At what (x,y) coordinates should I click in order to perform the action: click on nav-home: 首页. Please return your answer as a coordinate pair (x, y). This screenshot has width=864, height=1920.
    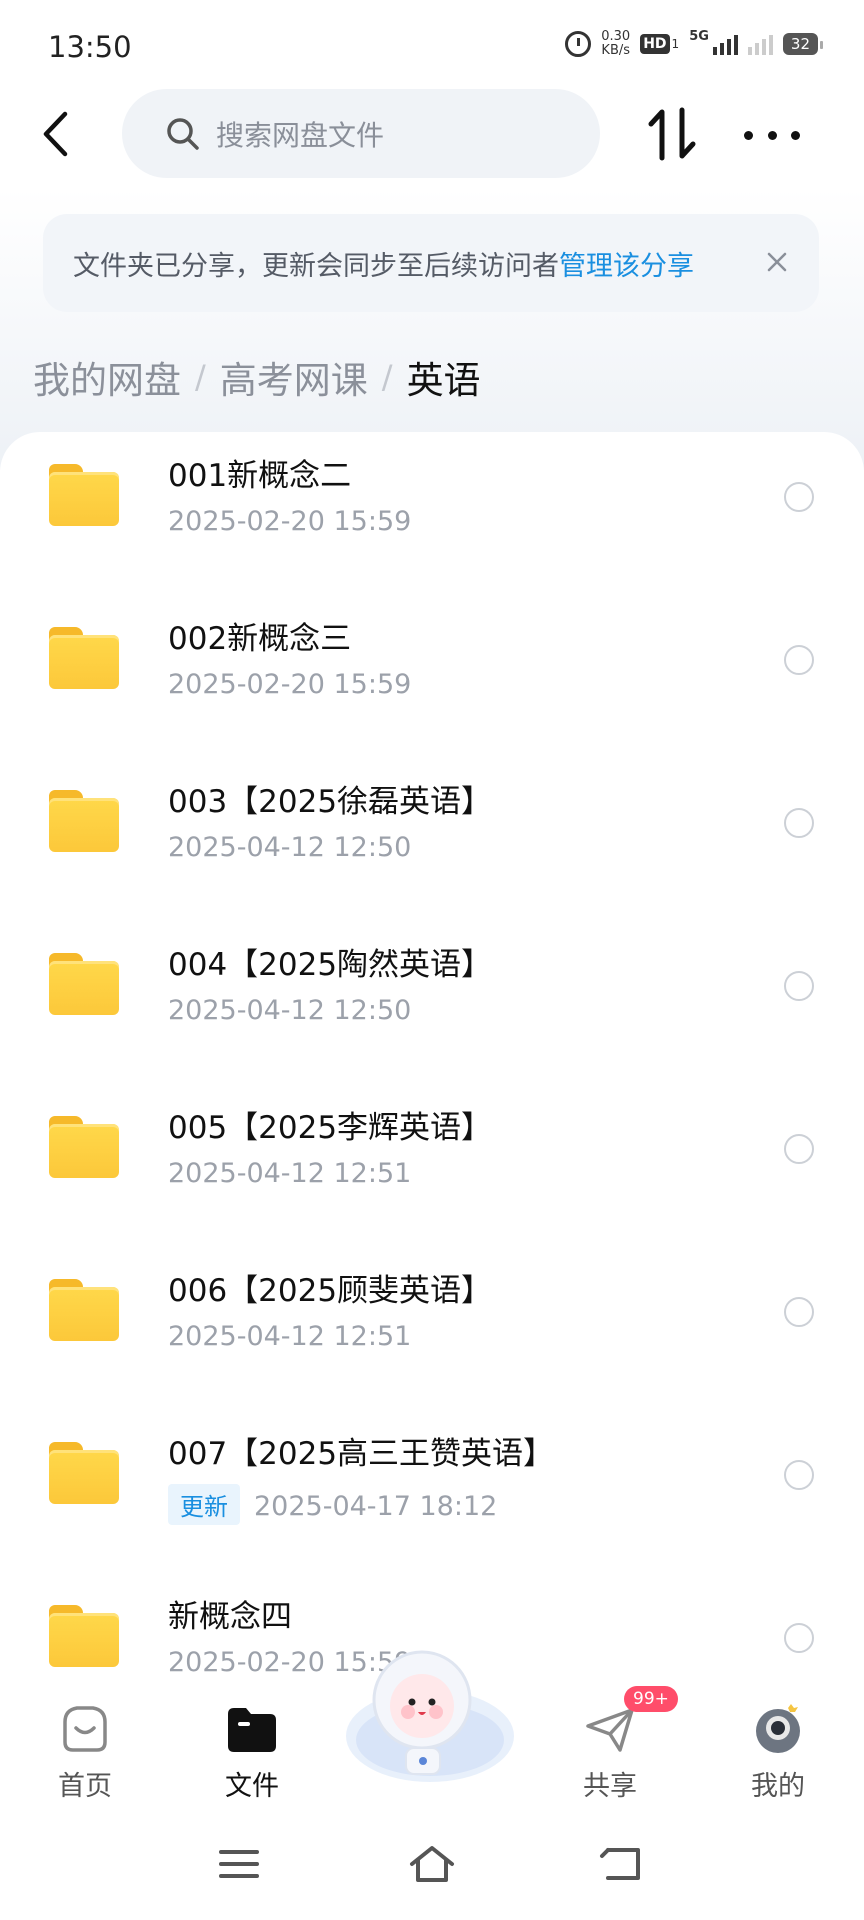
    Looking at the image, I should click on (85, 1753).